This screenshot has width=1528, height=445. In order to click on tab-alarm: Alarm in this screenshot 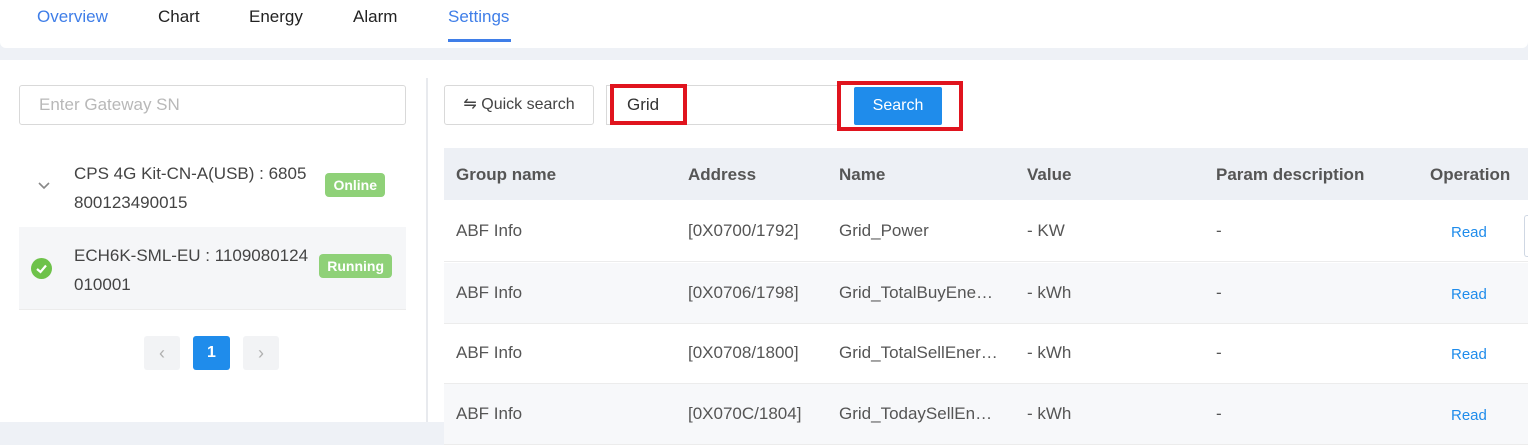, I will do `click(375, 17)`.